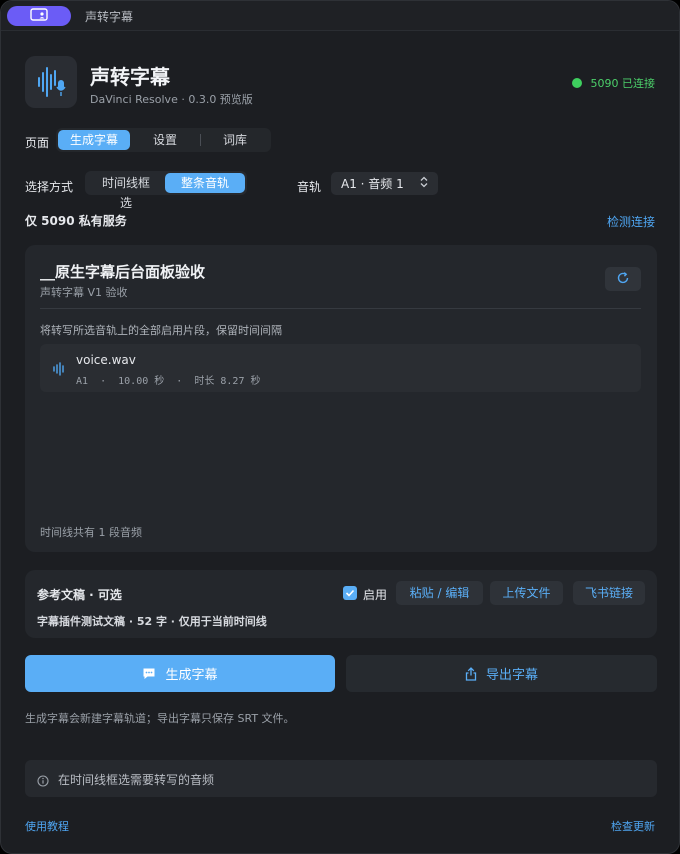 The width and height of the screenshot is (680, 854). Describe the element at coordinates (130, 77) in the screenshot. I see `app-name: 声转字幕` at that location.